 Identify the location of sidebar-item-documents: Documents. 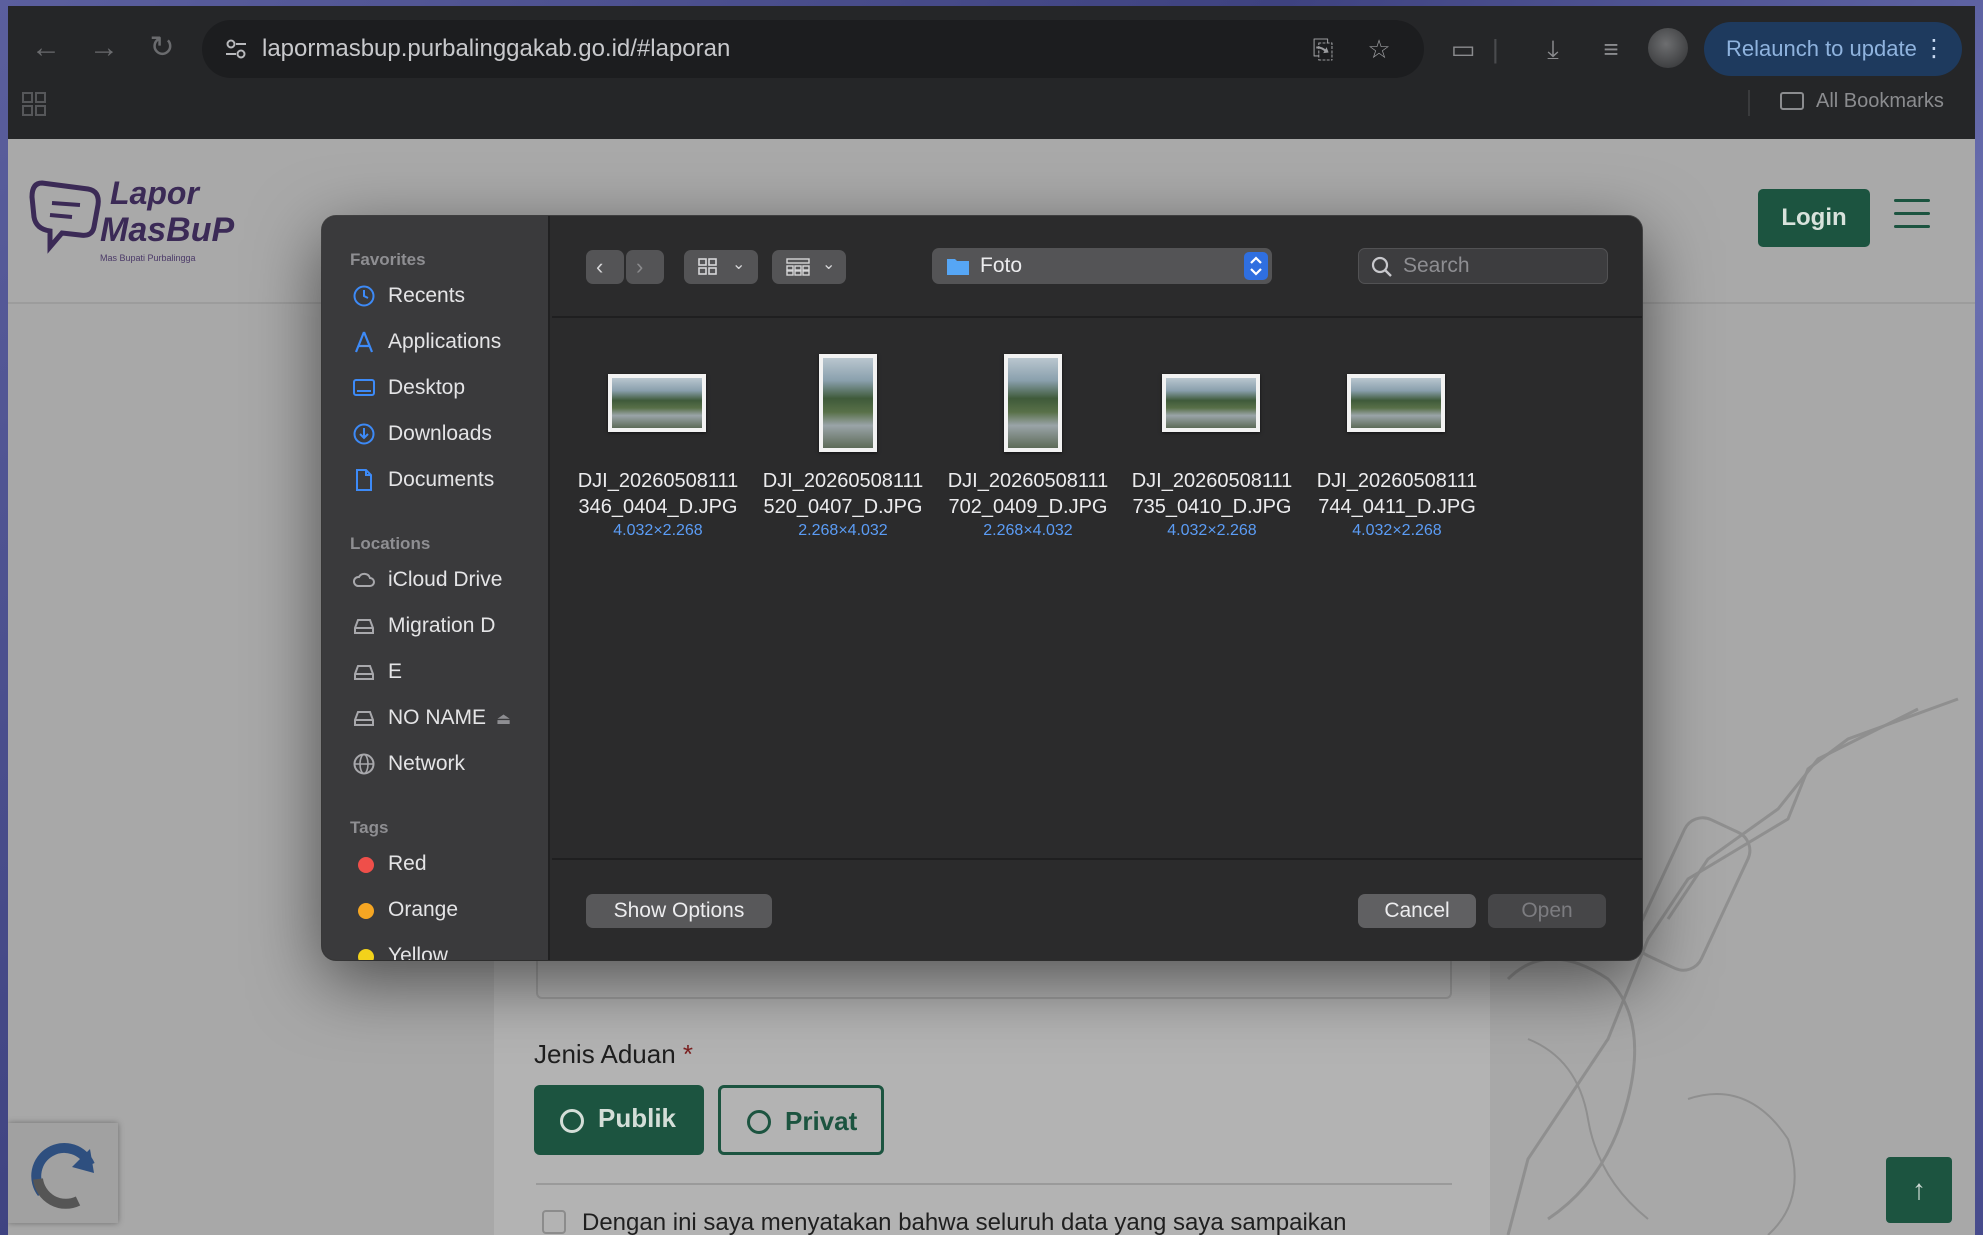
(445, 480).